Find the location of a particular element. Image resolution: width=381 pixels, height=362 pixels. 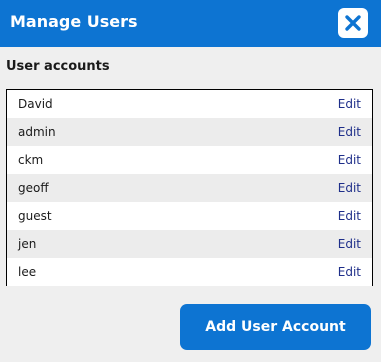

list-item: admin Edit is located at coordinates (189, 132).